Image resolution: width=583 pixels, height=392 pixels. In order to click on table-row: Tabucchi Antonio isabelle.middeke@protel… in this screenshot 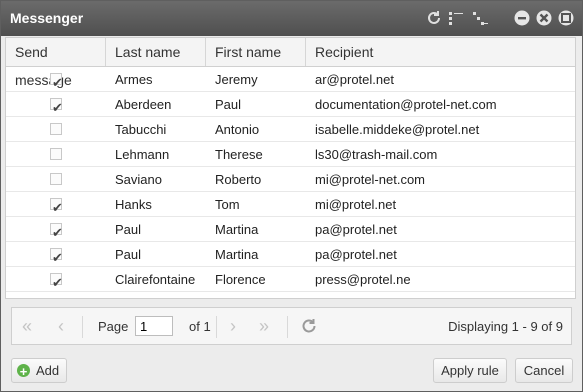, I will do `click(290, 129)`.